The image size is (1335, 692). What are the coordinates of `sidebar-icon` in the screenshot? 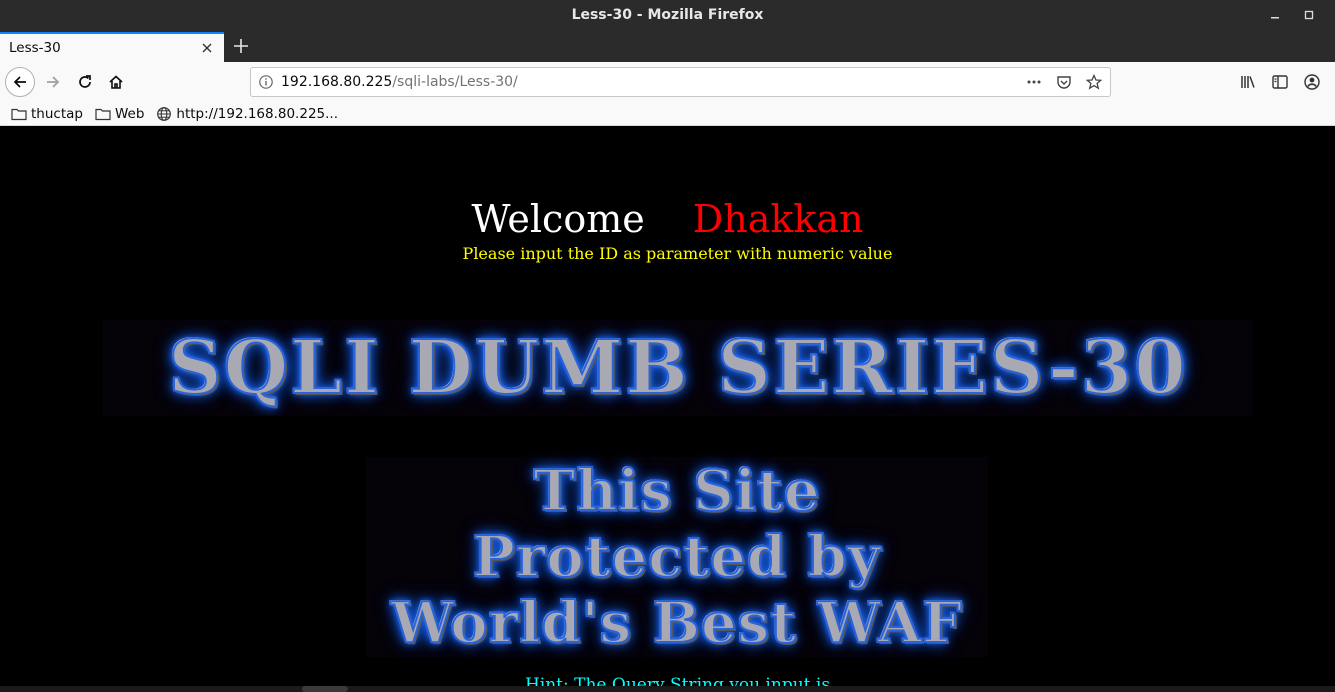 It's located at (1280, 82).